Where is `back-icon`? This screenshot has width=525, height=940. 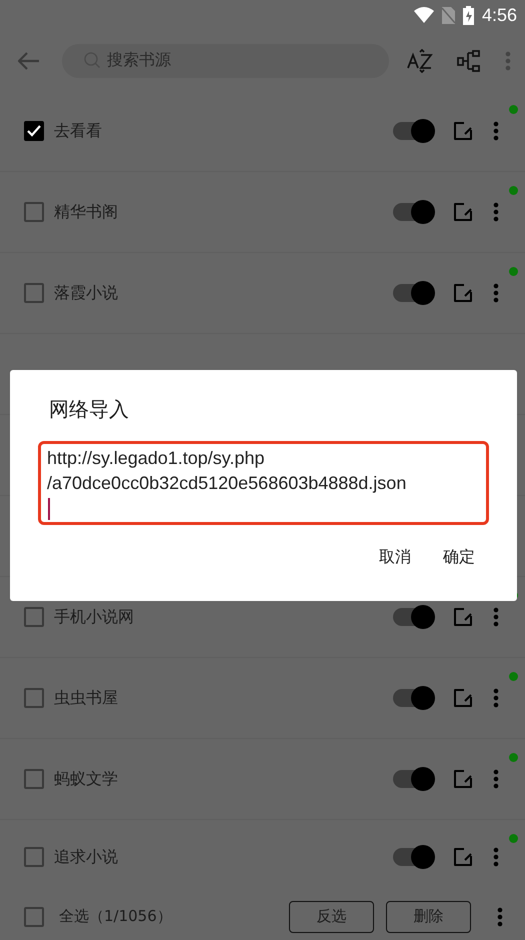 back-icon is located at coordinates (29, 61).